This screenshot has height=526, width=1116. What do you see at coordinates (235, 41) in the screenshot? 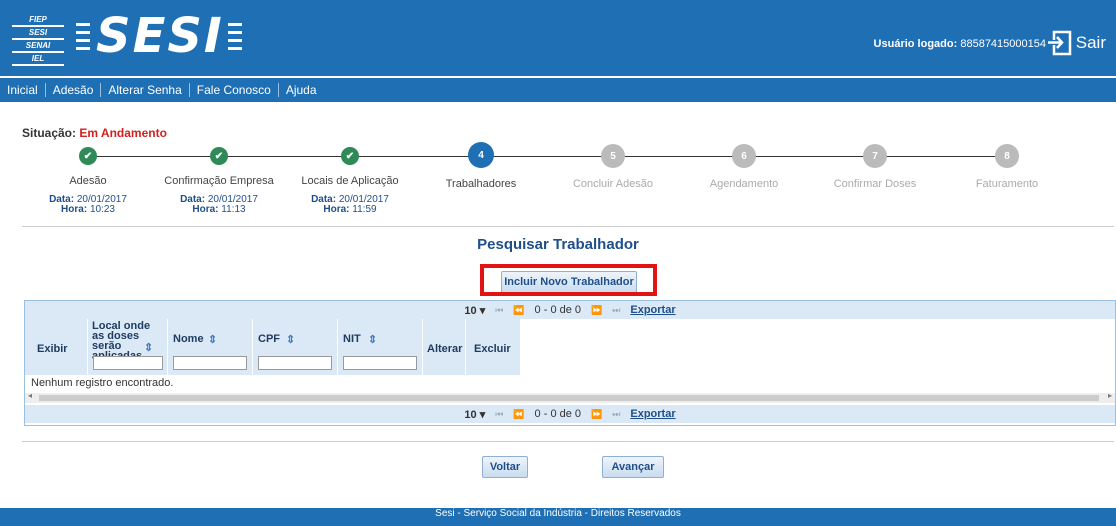
I see `brand-stripes-right` at bounding box center [235, 41].